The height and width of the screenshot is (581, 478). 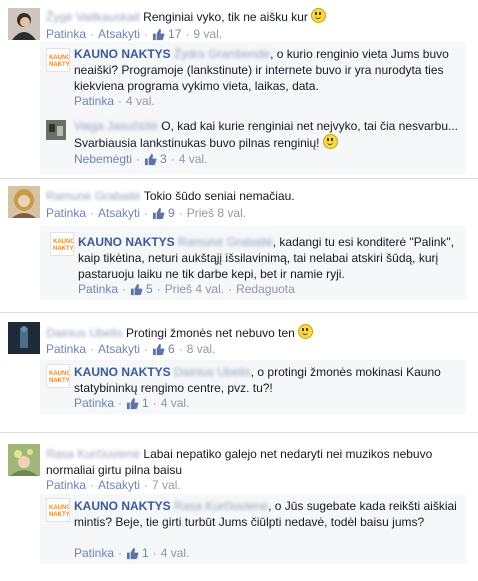 I want to click on reply-meta: Patinka · 4 val., so click(x=114, y=101).